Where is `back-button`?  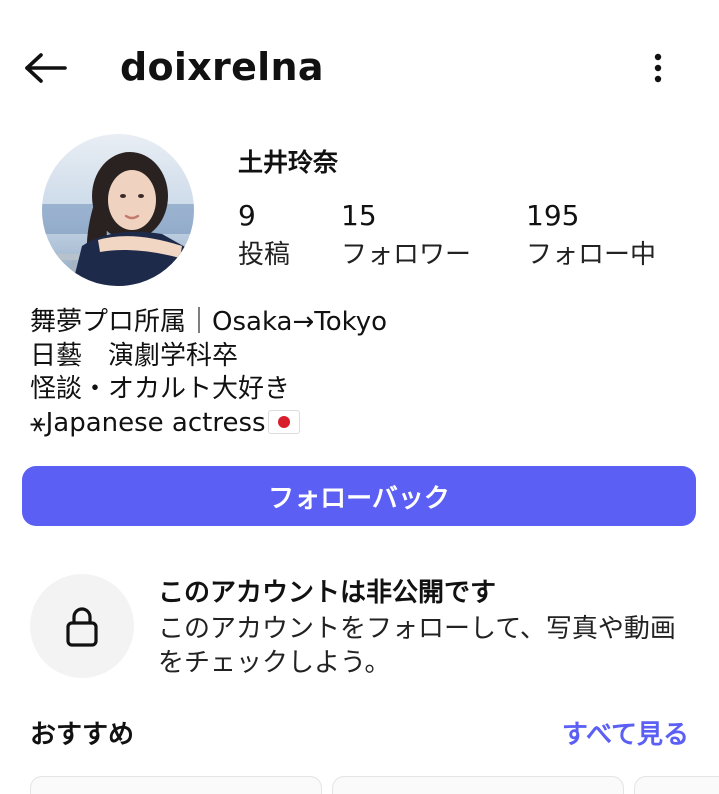
back-button is located at coordinates (45, 68).